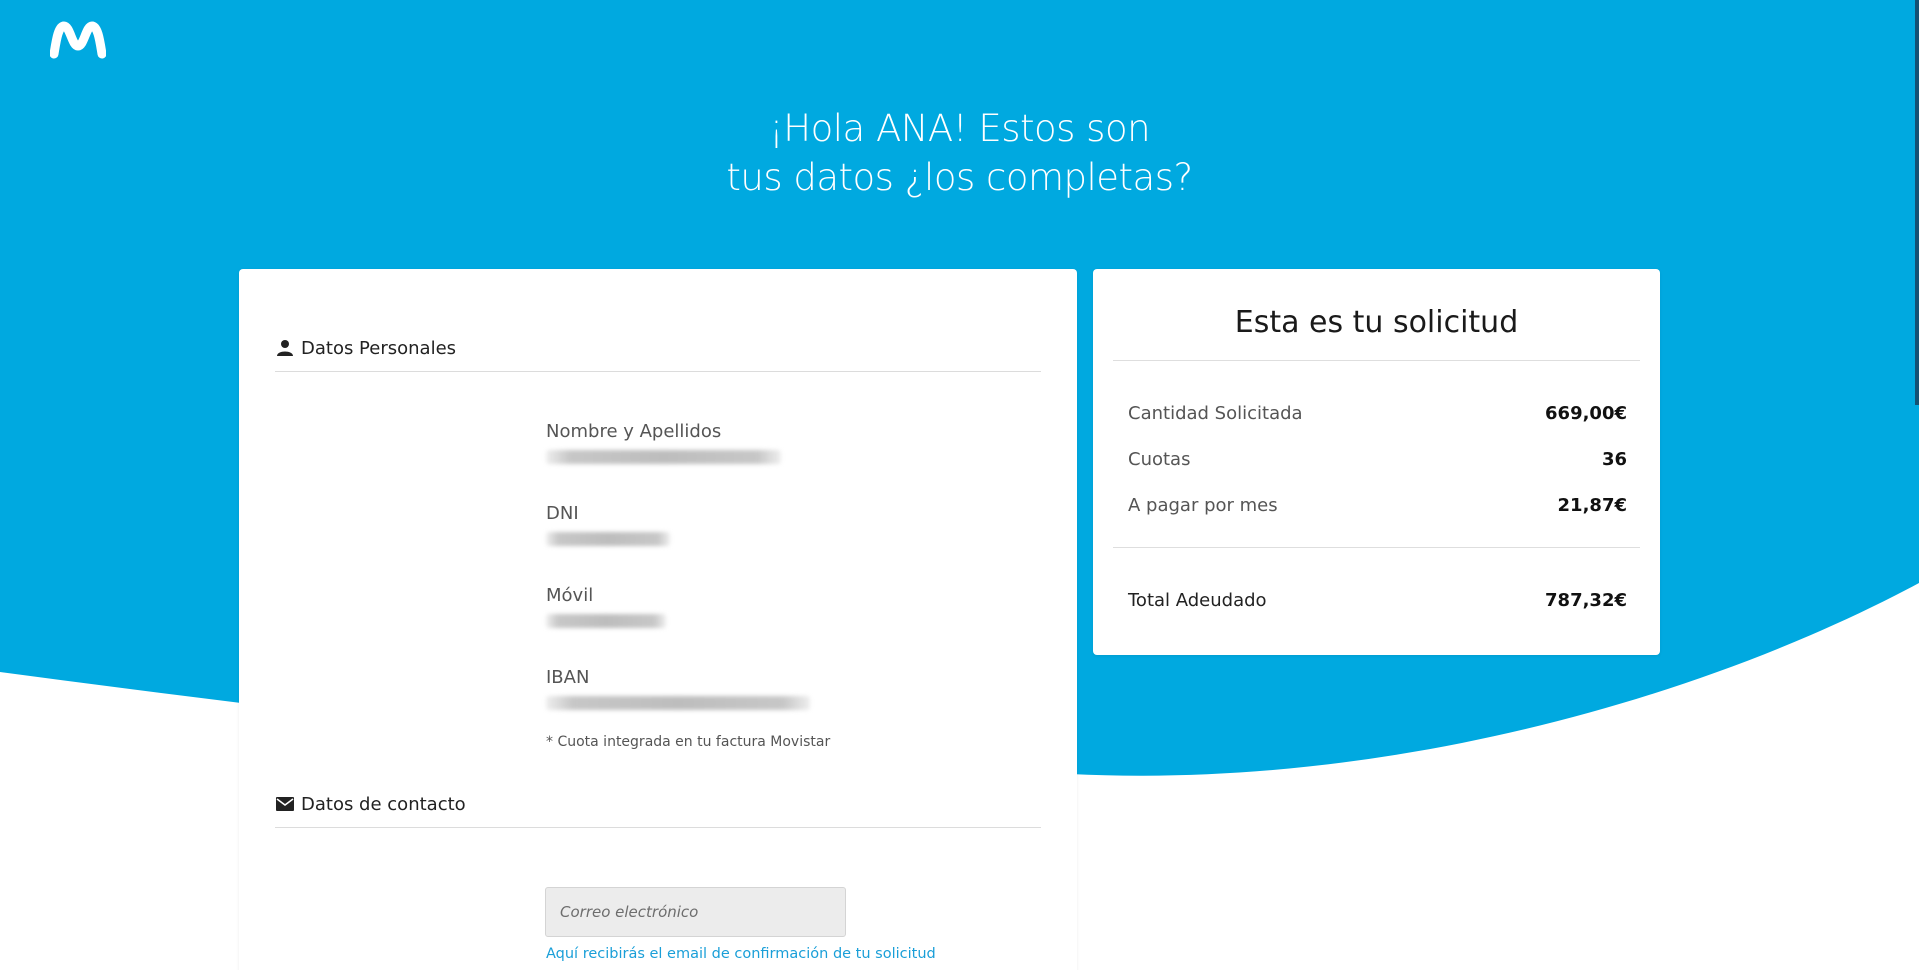 This screenshot has height=970, width=1919. What do you see at coordinates (1376, 322) in the screenshot?
I see `summary-title: Esta es tu solicitud` at bounding box center [1376, 322].